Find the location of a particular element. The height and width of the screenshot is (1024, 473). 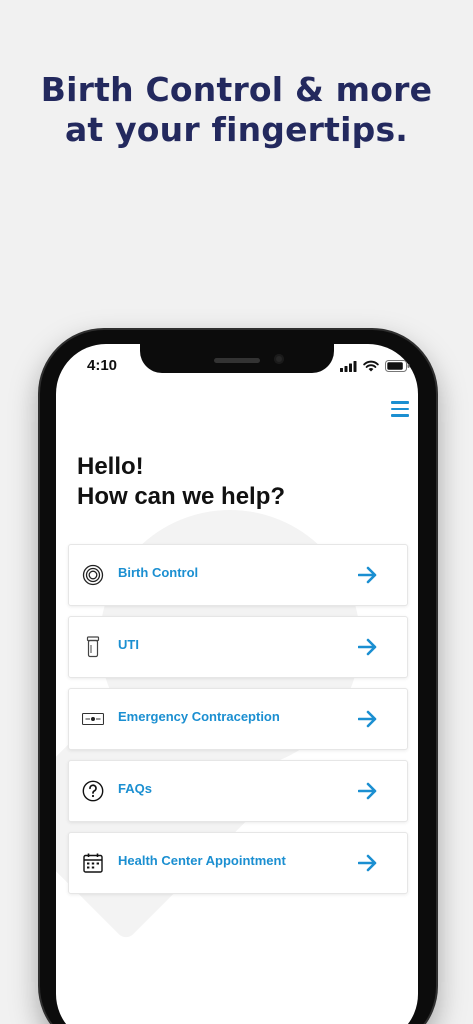

battery-icon is located at coordinates (397, 366).